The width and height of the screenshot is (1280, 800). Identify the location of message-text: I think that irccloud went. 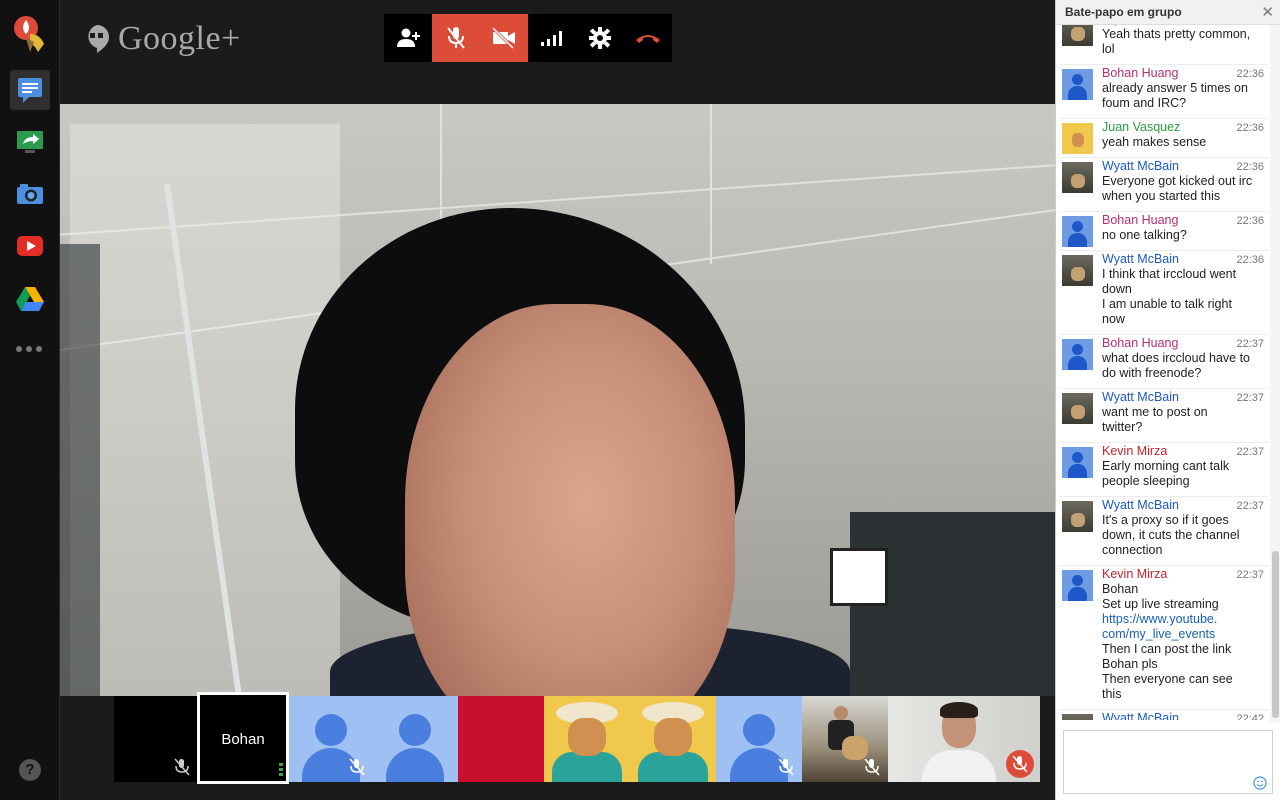
(1169, 274).